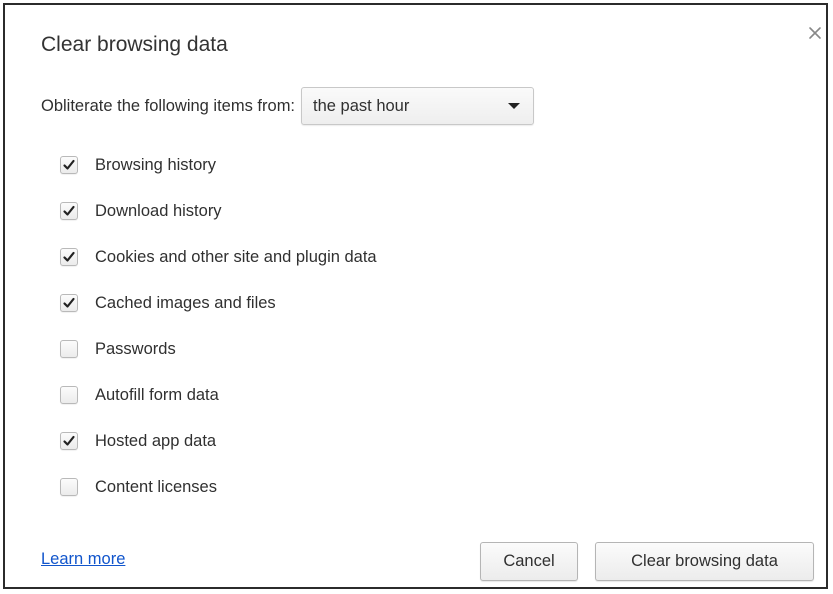 This screenshot has height=594, width=833. What do you see at coordinates (156, 164) in the screenshot?
I see `option-label: Browsing history` at bounding box center [156, 164].